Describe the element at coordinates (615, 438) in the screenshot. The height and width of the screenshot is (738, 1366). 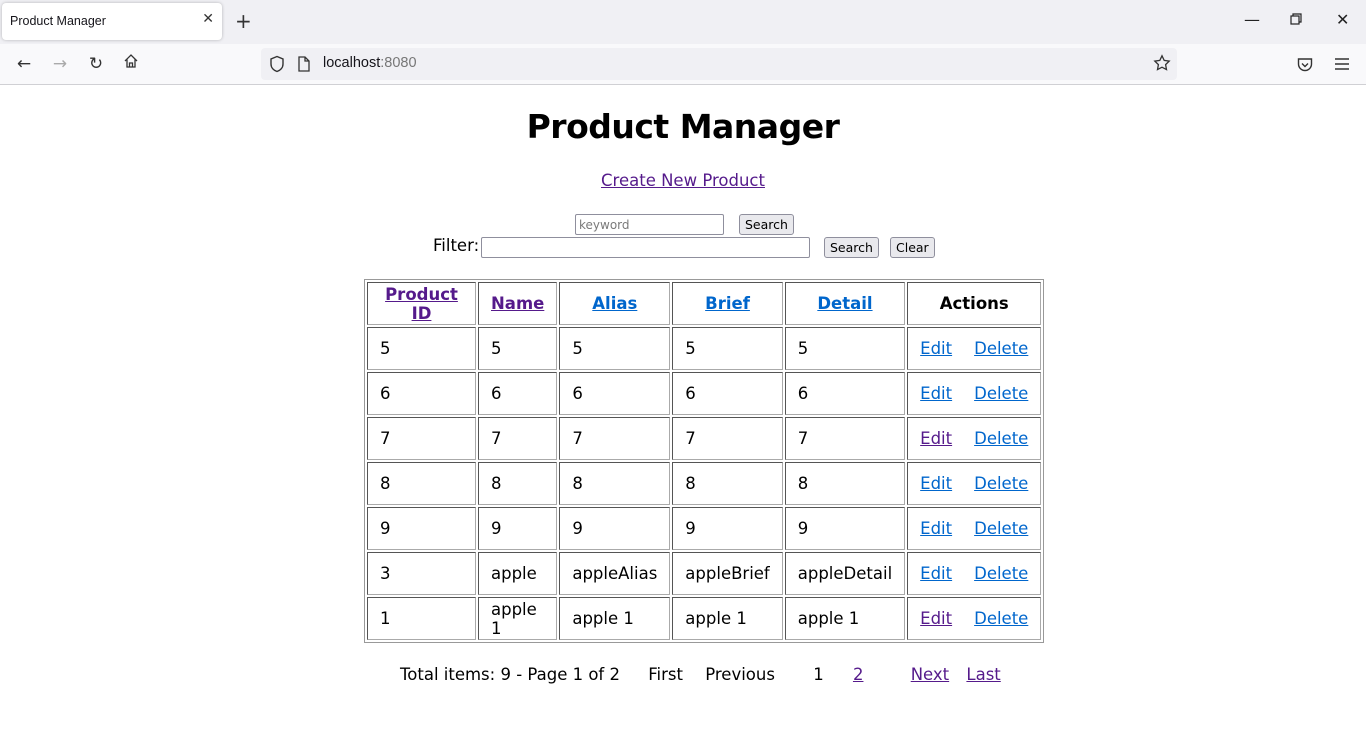
I see `cell-alias: 7` at that location.